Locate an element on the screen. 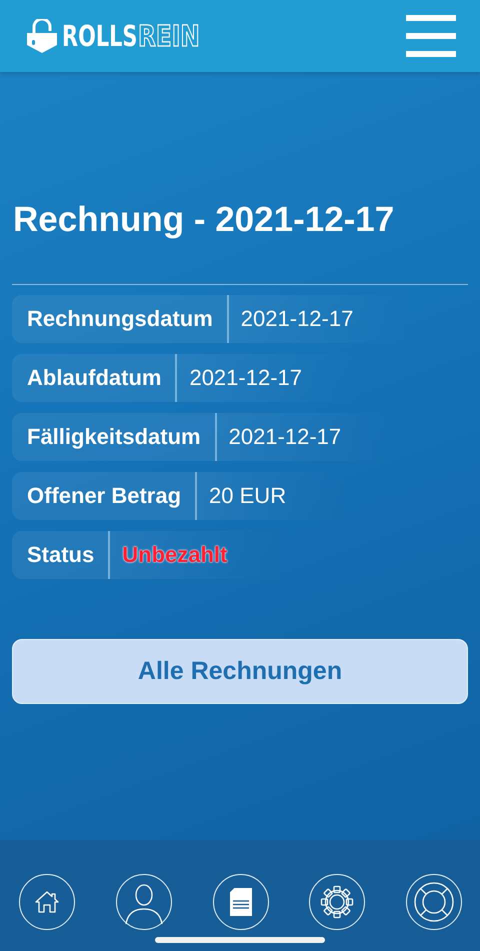 Image resolution: width=480 pixels, height=951 pixels. gear-icon is located at coordinates (337, 902).